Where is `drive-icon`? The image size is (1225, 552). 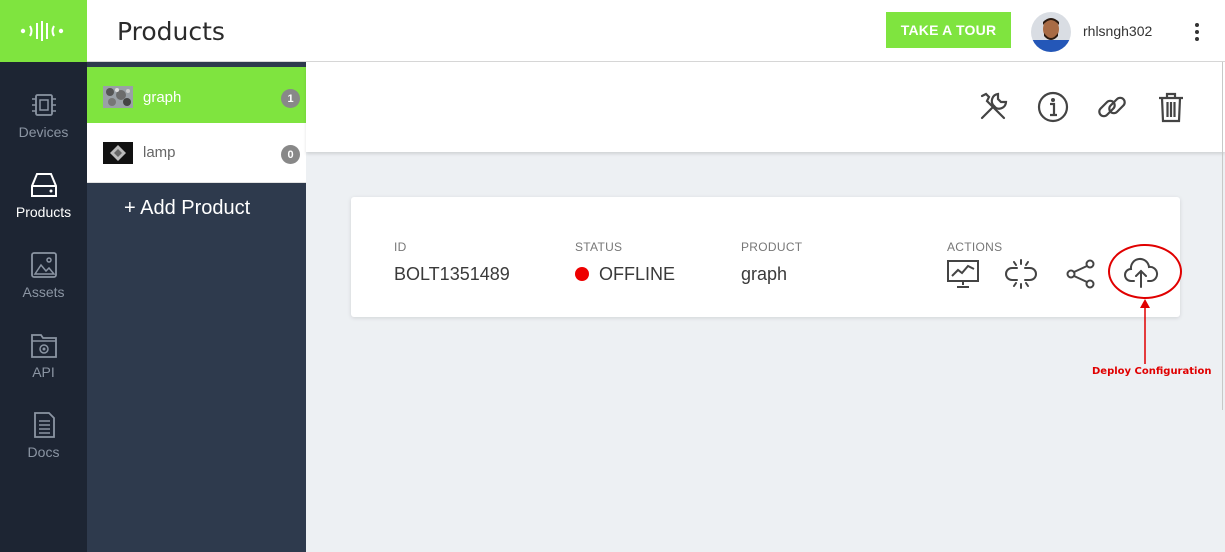 drive-icon is located at coordinates (43, 185).